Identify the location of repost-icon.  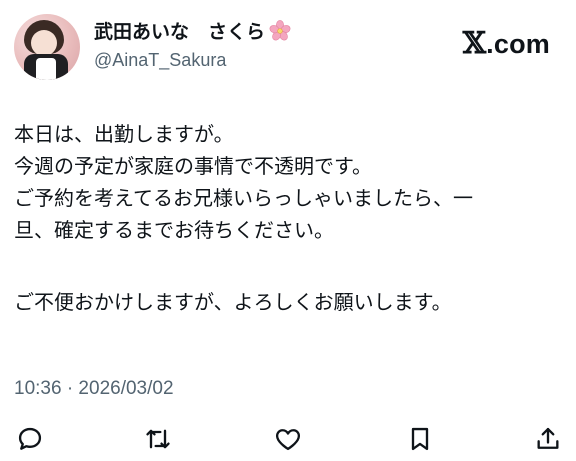
(158, 439).